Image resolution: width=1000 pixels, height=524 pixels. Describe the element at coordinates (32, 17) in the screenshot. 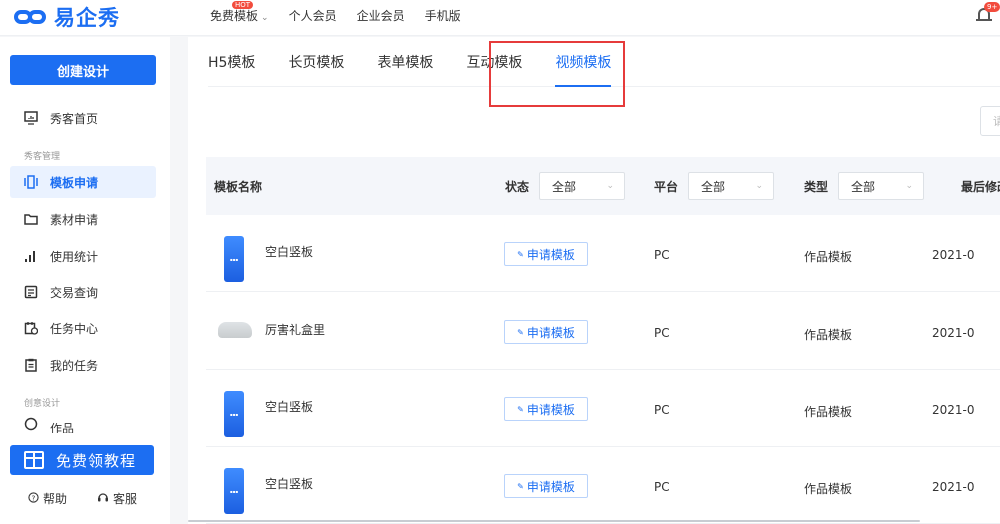

I see `logo-icon` at that location.